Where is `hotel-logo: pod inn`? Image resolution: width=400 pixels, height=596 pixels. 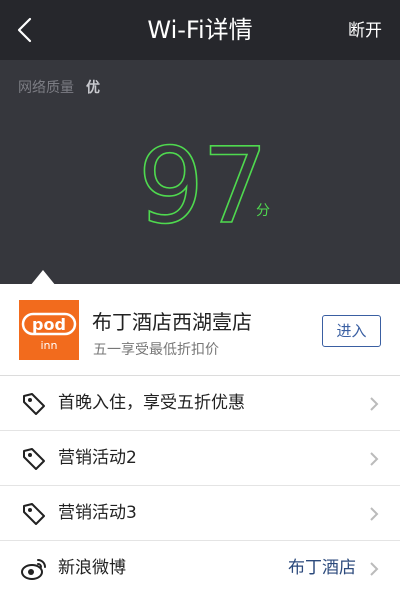 hotel-logo: pod inn is located at coordinates (49, 330).